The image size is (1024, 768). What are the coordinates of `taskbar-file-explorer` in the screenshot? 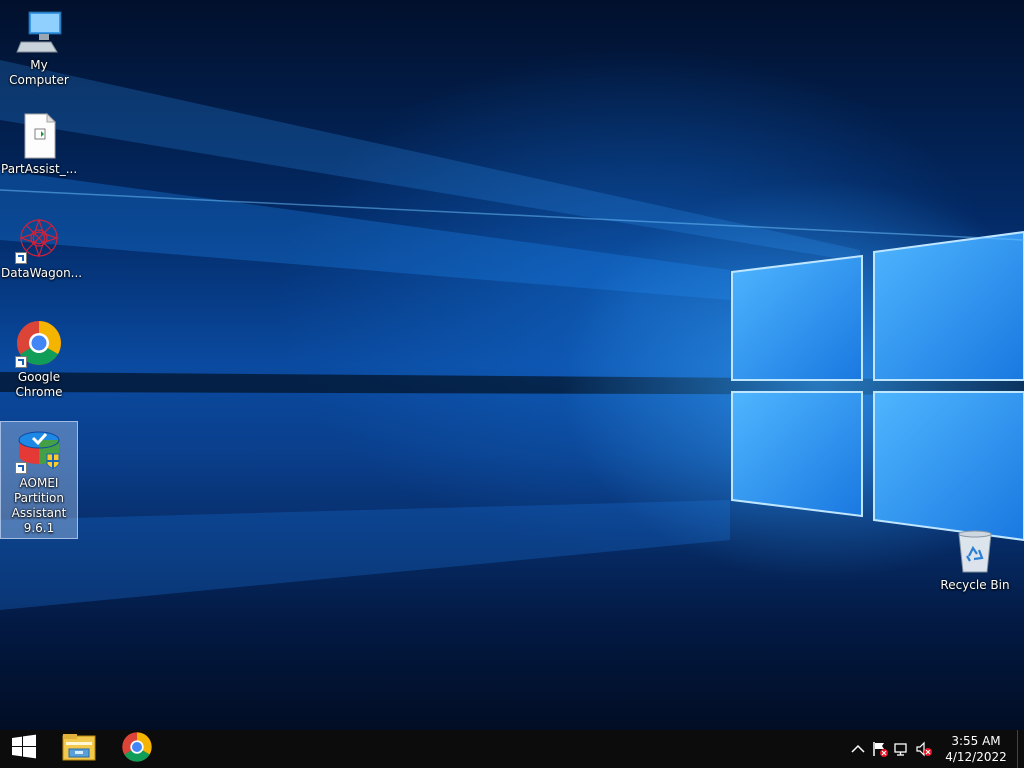 It's located at (79, 749).